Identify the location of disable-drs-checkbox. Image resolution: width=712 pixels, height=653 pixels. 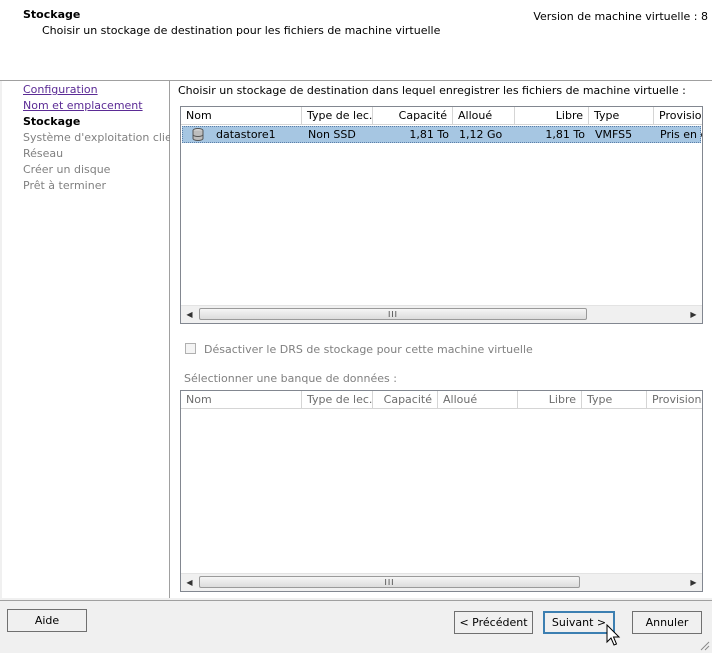
(190, 348).